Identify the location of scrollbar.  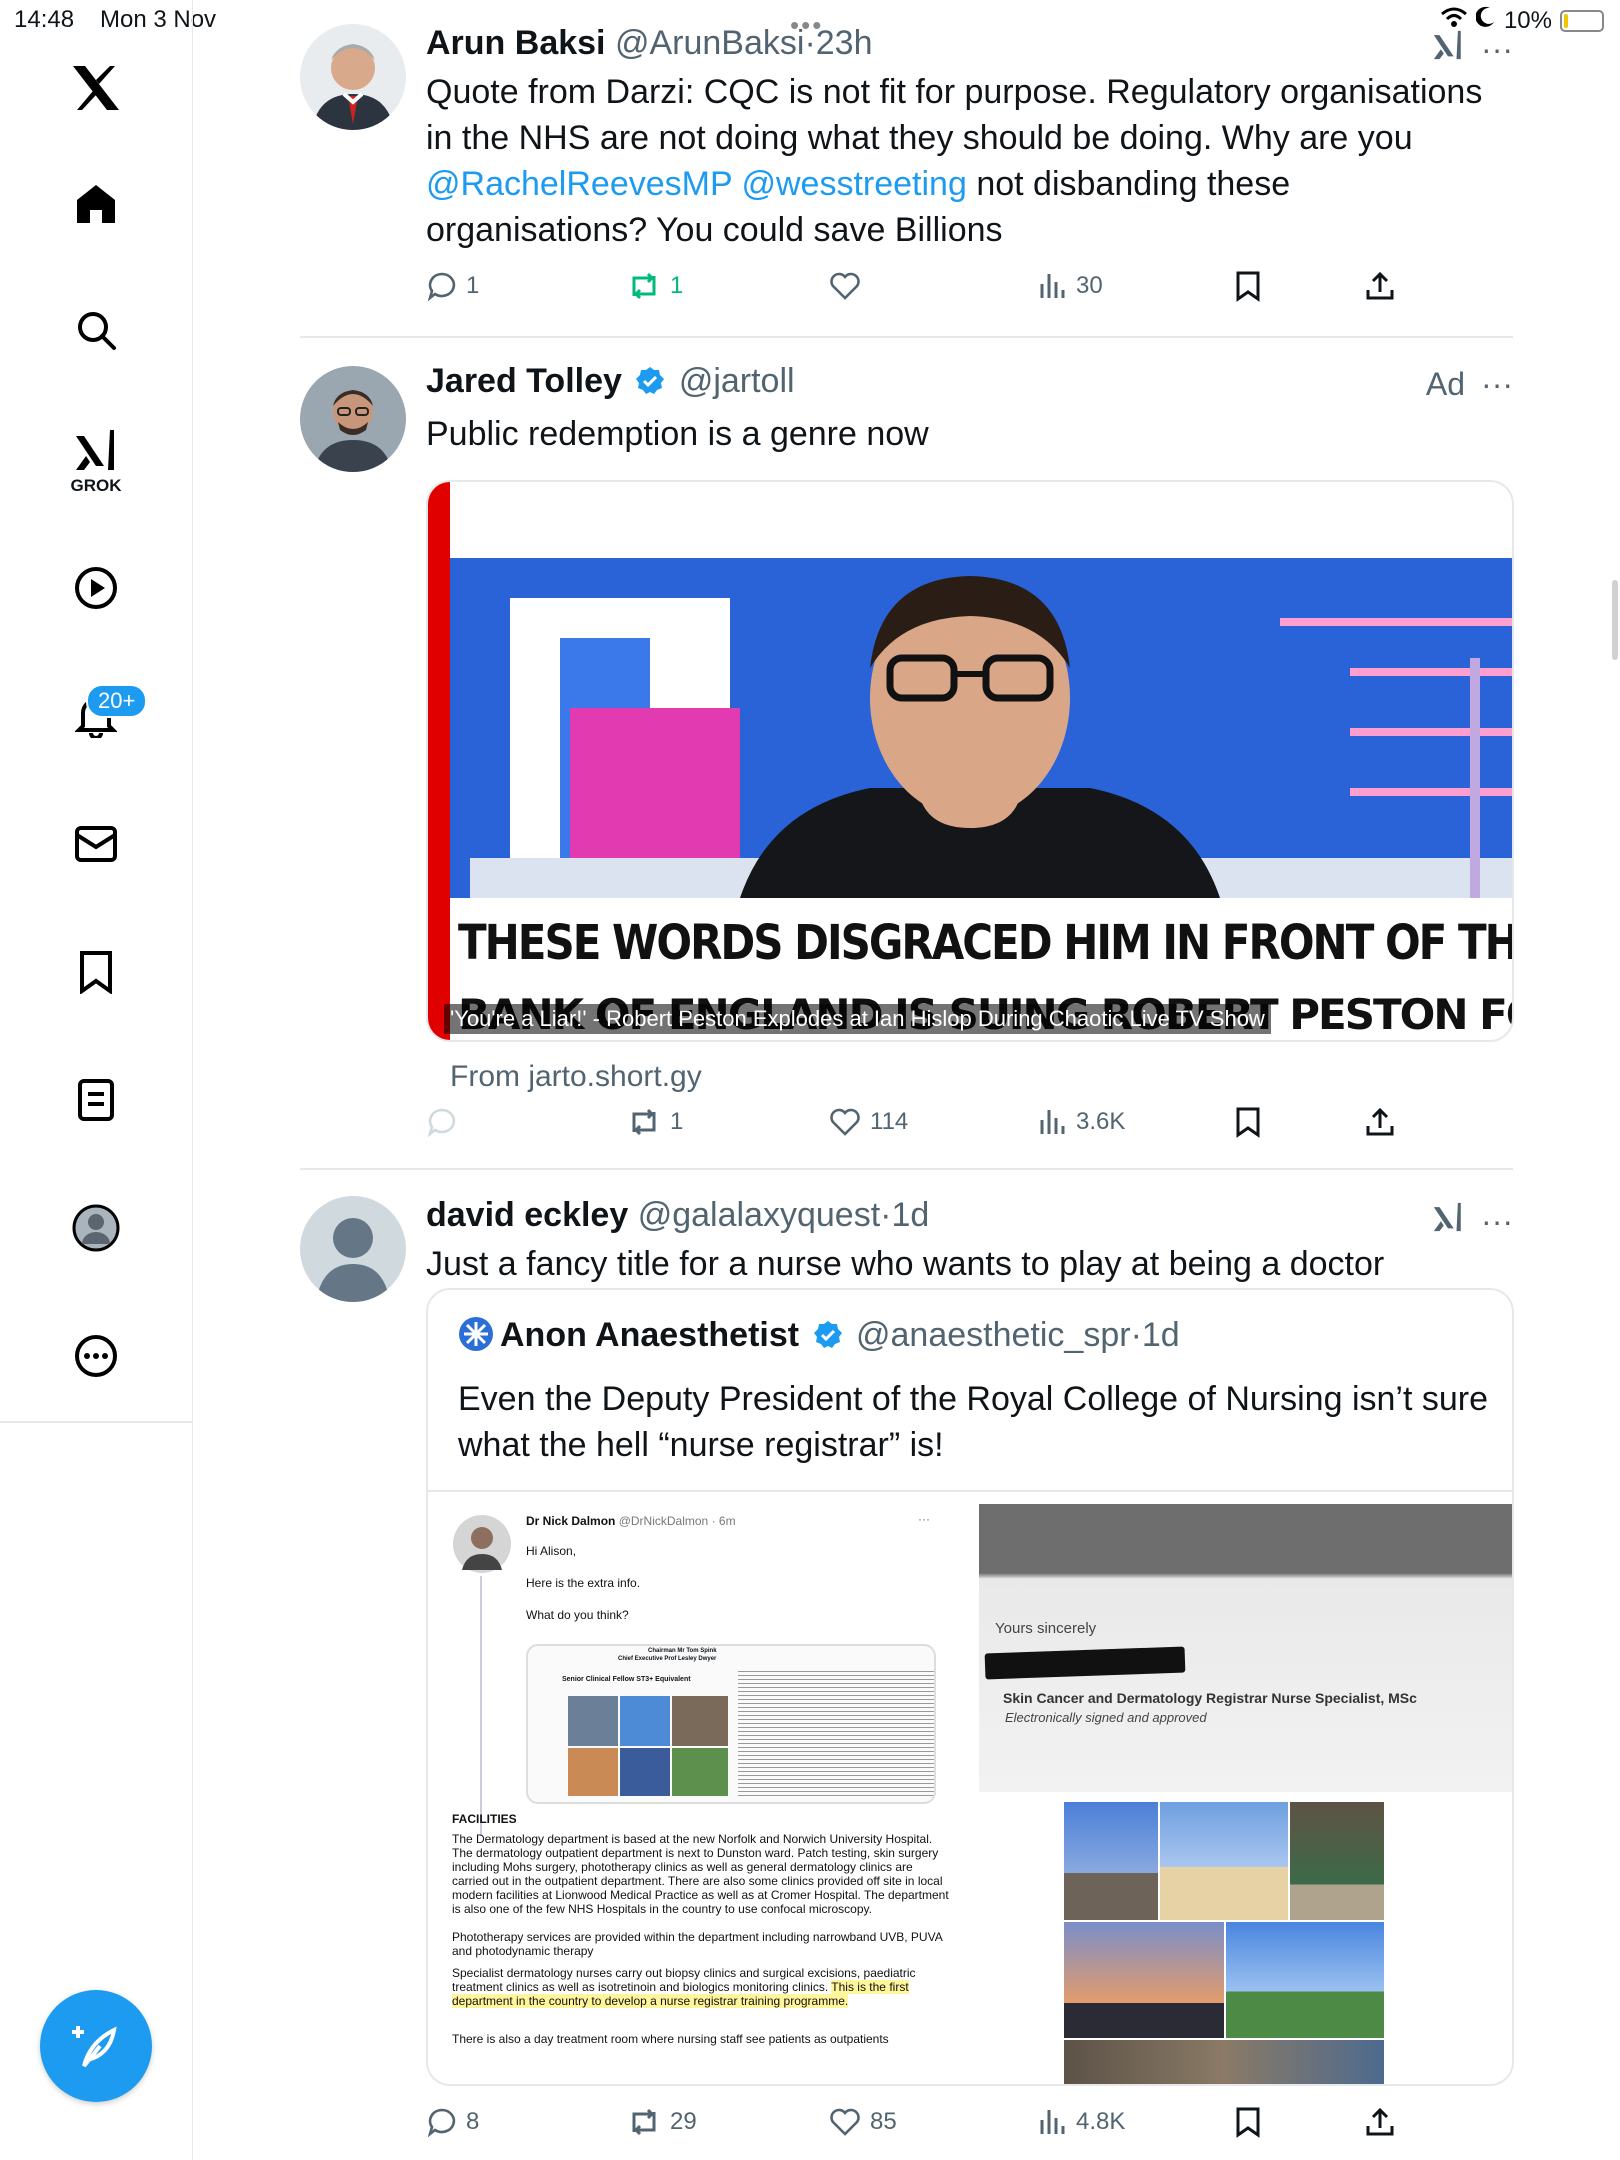
(1615, 620).